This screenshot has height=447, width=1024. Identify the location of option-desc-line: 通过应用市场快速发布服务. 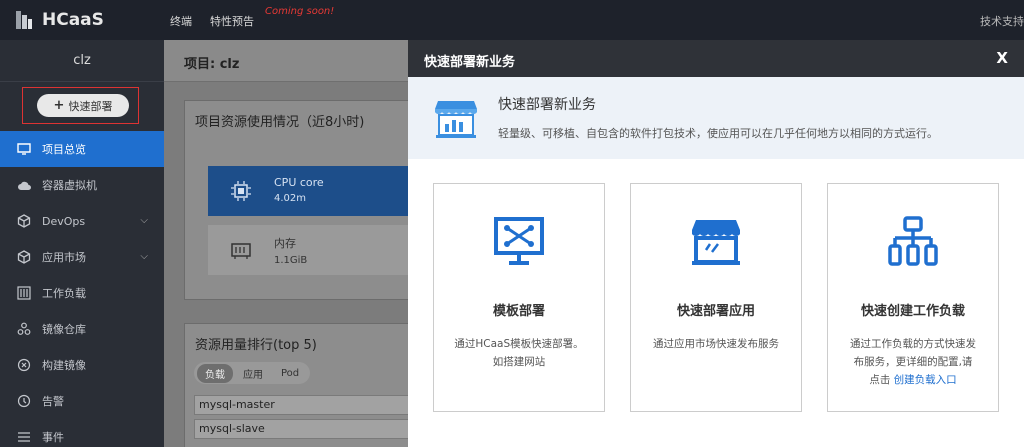
(716, 344).